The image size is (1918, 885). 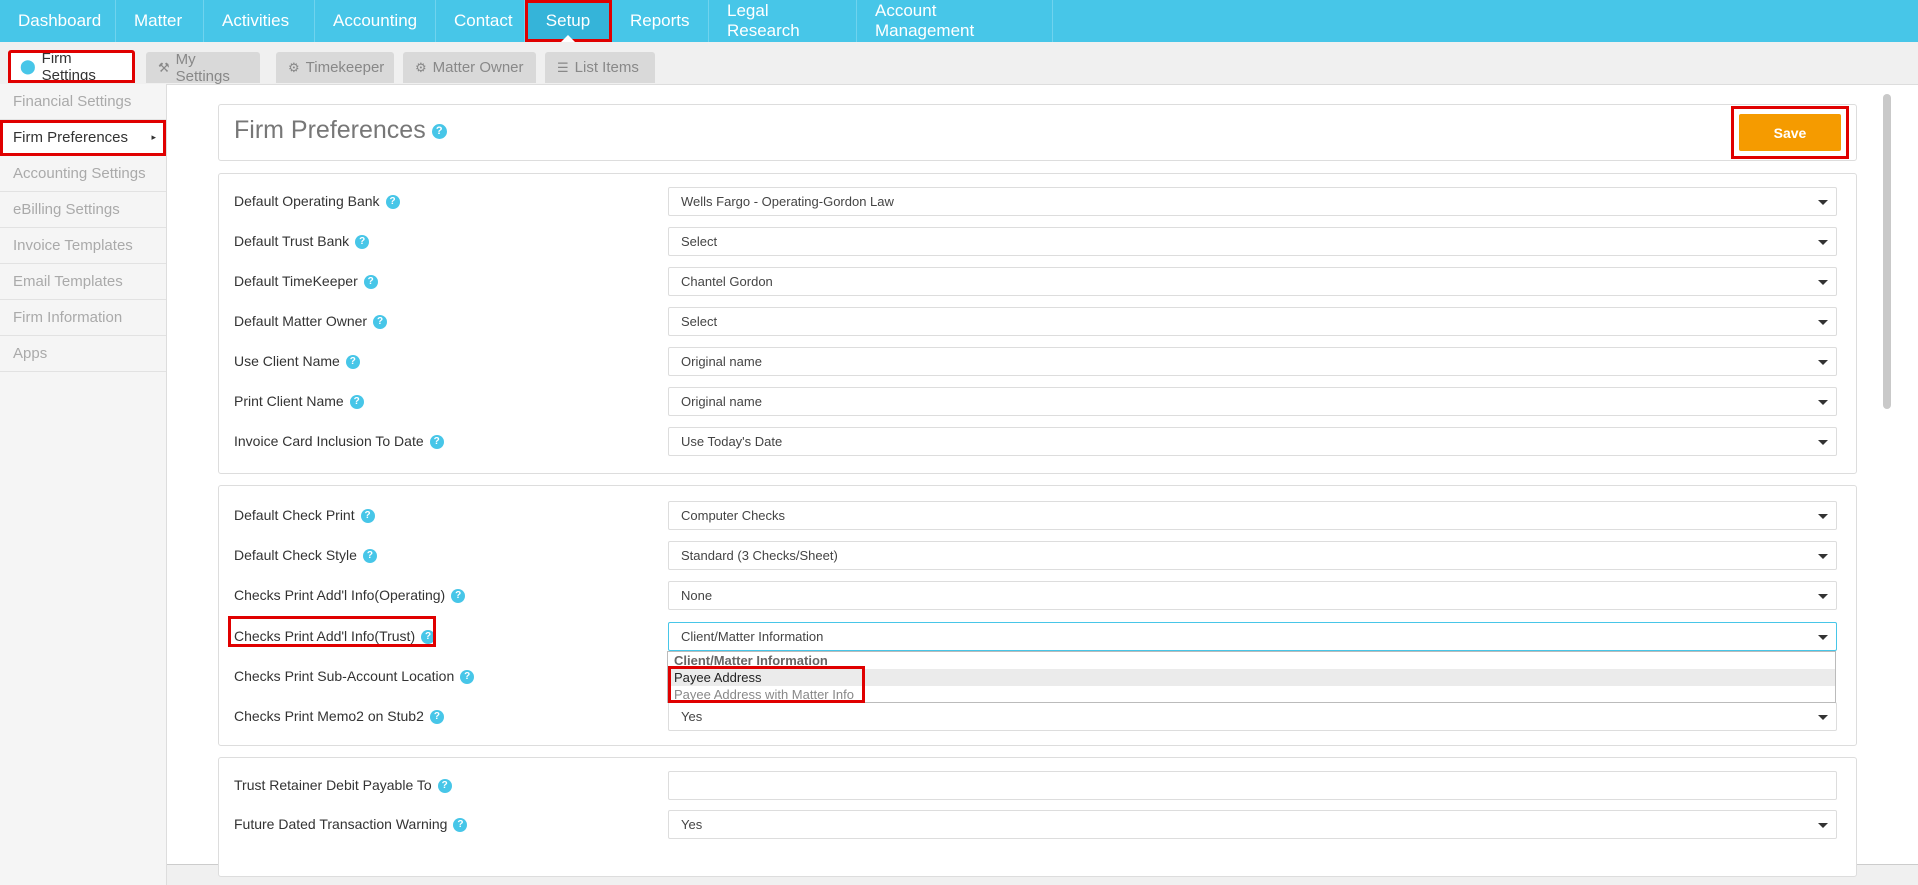 I want to click on select-value: Yes, so click(x=692, y=716).